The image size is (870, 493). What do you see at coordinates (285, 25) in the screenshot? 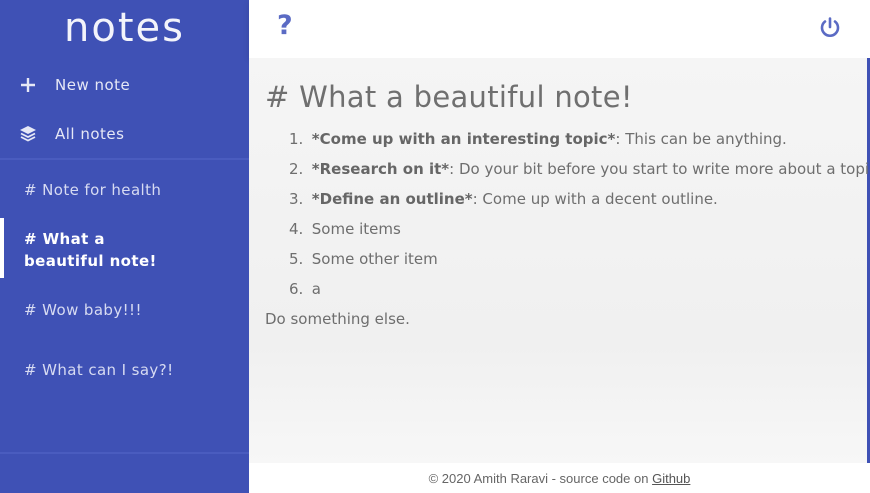
I see `help-button: ?` at bounding box center [285, 25].